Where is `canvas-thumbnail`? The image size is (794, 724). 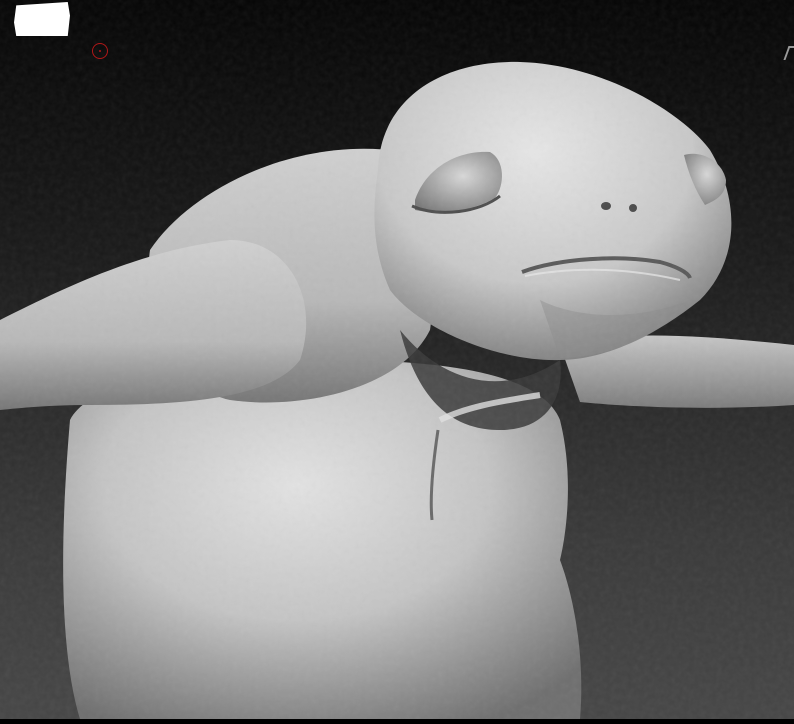 canvas-thumbnail is located at coordinates (42, 19).